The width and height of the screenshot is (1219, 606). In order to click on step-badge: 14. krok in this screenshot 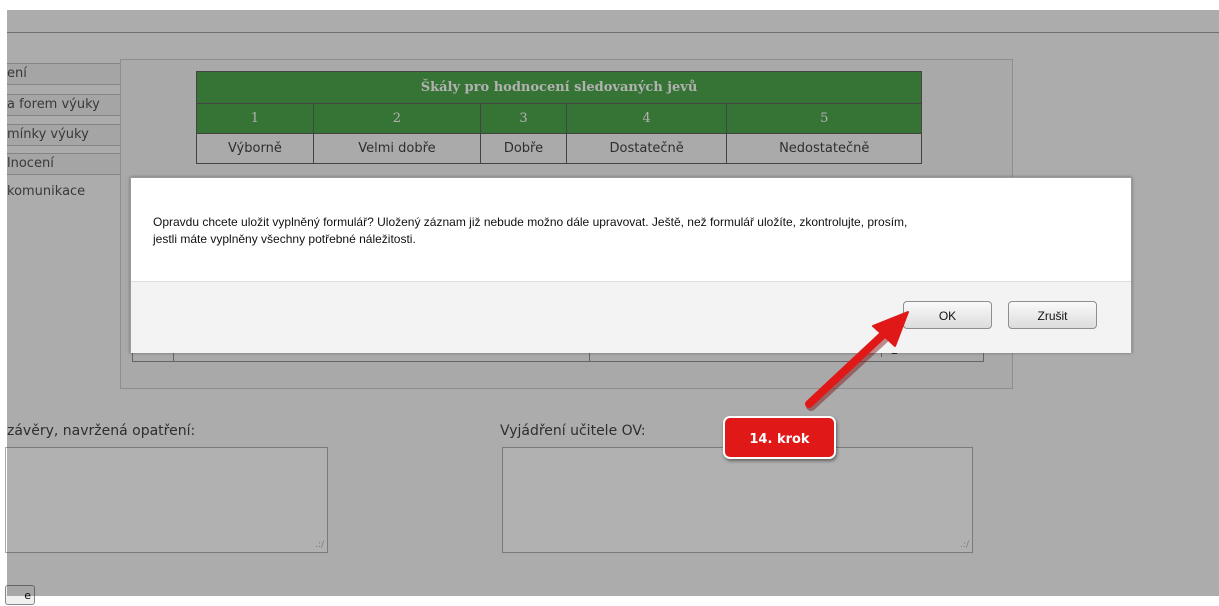, I will do `click(779, 437)`.